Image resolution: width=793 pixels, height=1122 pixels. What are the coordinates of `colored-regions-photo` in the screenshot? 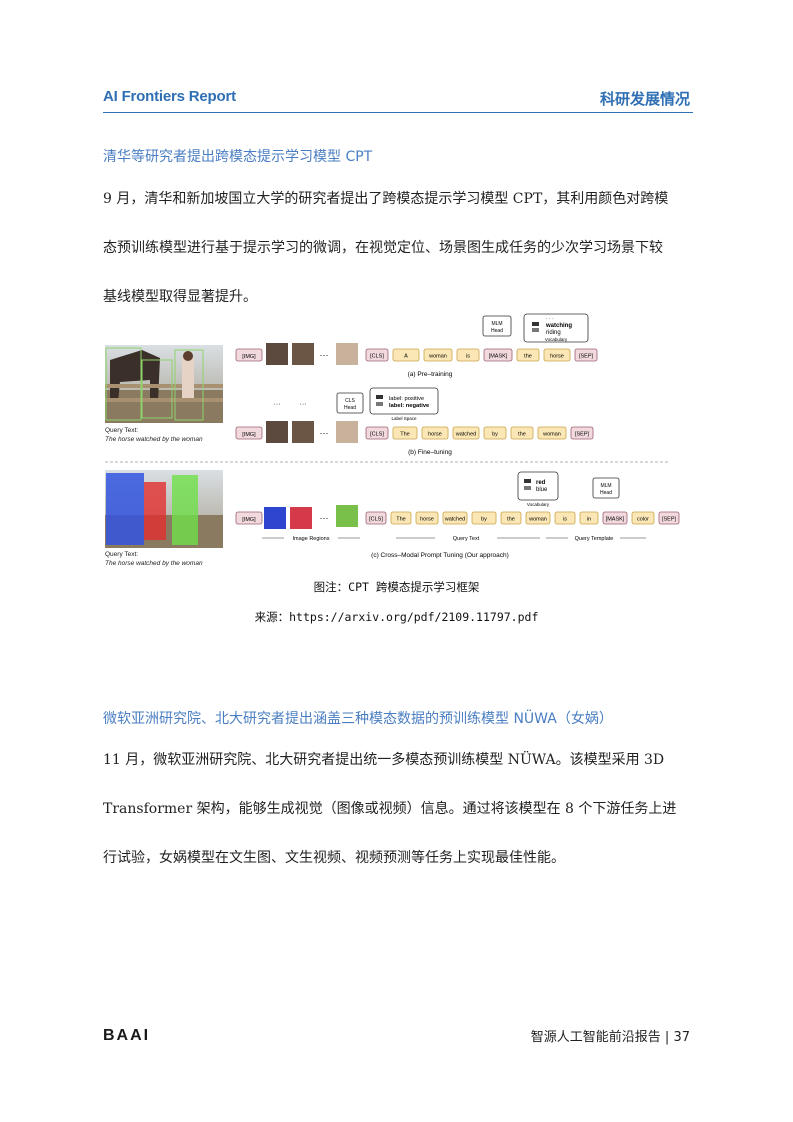 It's located at (164, 509).